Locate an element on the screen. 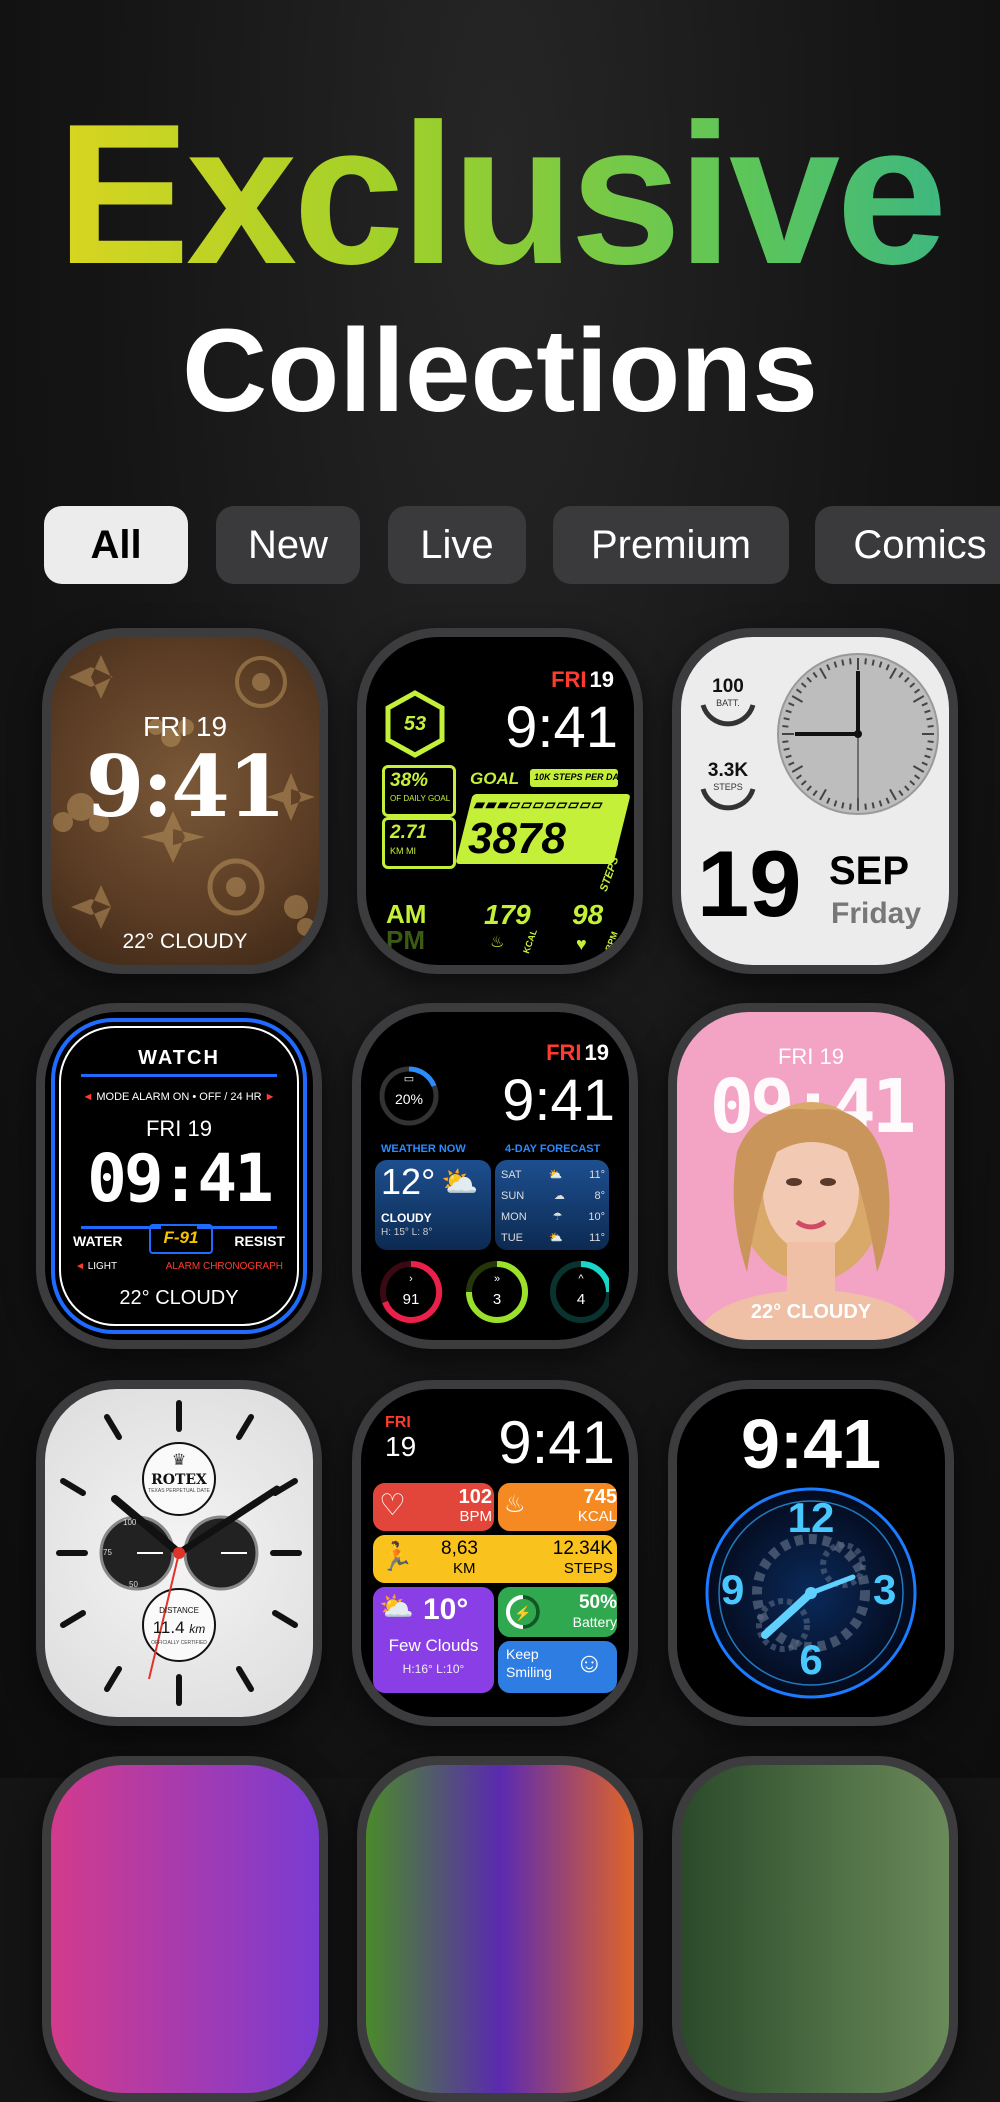 The image size is (1000, 2102). subdial-label: 75 is located at coordinates (107, 1552).